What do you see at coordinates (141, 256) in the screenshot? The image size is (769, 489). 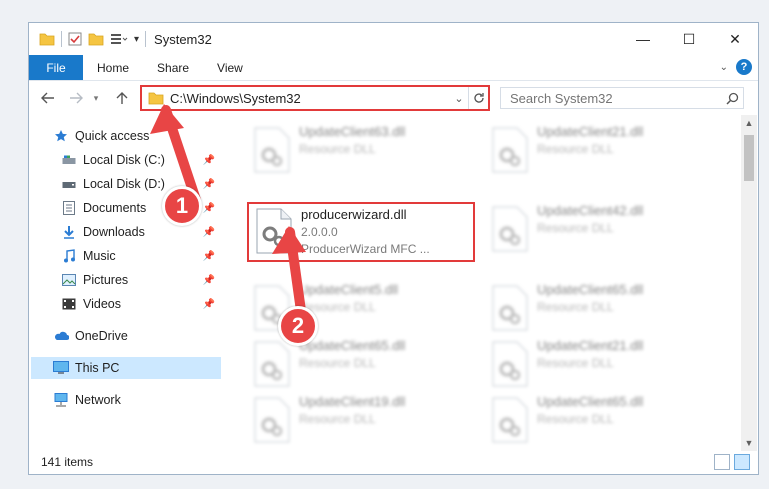 I see `sidebar-item-music: Music 📌` at bounding box center [141, 256].